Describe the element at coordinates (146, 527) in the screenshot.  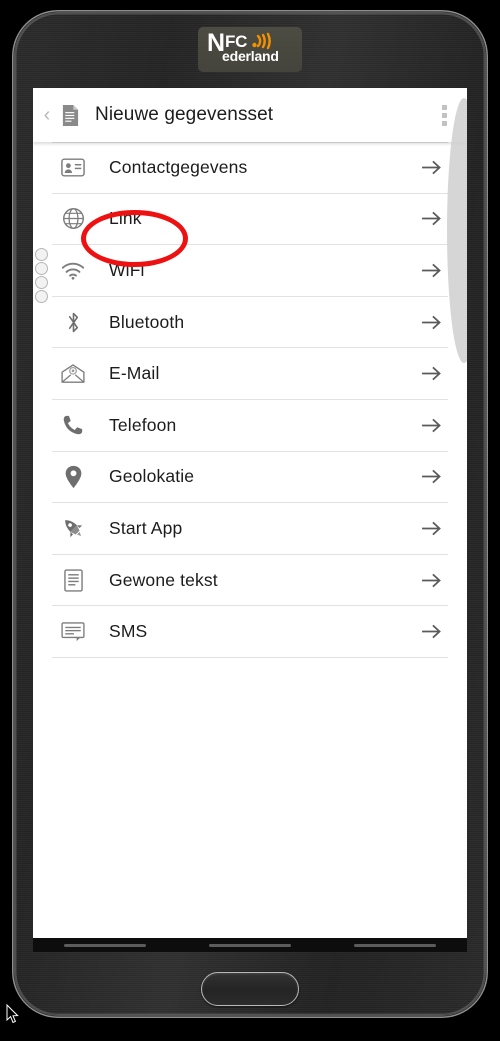
I see `list-item-label: Start App` at that location.